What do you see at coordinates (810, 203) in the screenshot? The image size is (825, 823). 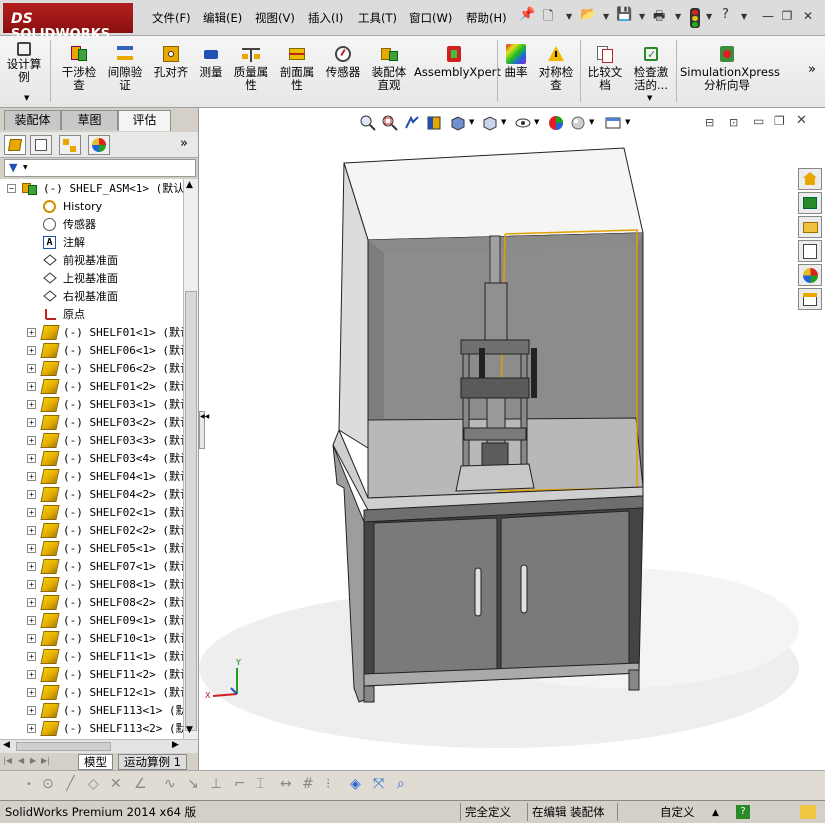 I see `design-library-icon` at bounding box center [810, 203].